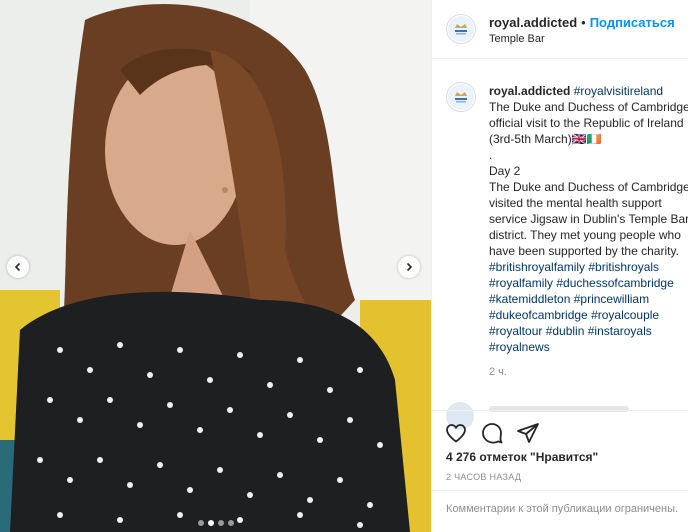 This screenshot has width=688, height=532. What do you see at coordinates (588, 315) in the screenshot?
I see `hashtag-line: #dukeofcambridge #royalcouple` at bounding box center [588, 315].